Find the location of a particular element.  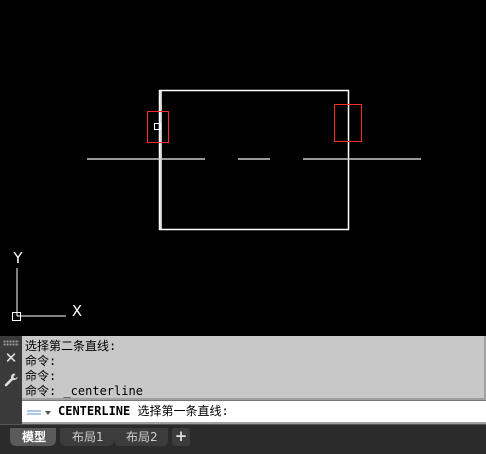

command-window-sidebar: ✕ is located at coordinates (11, 380).